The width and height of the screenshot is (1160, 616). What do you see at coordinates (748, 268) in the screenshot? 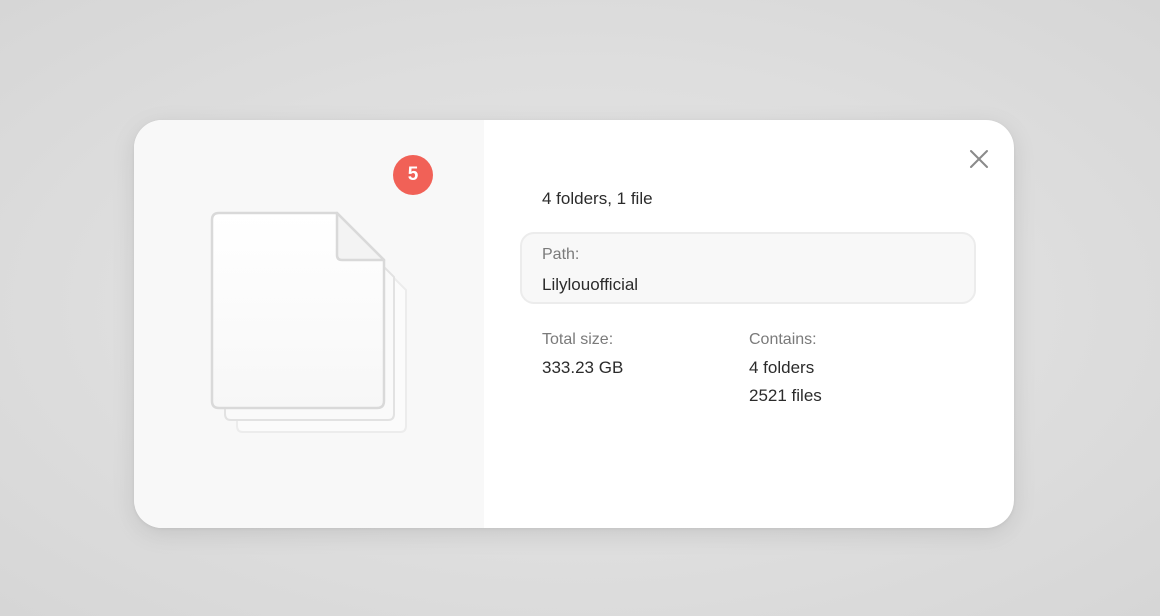
I see `path-box: Path: Lilylouofficial` at bounding box center [748, 268].